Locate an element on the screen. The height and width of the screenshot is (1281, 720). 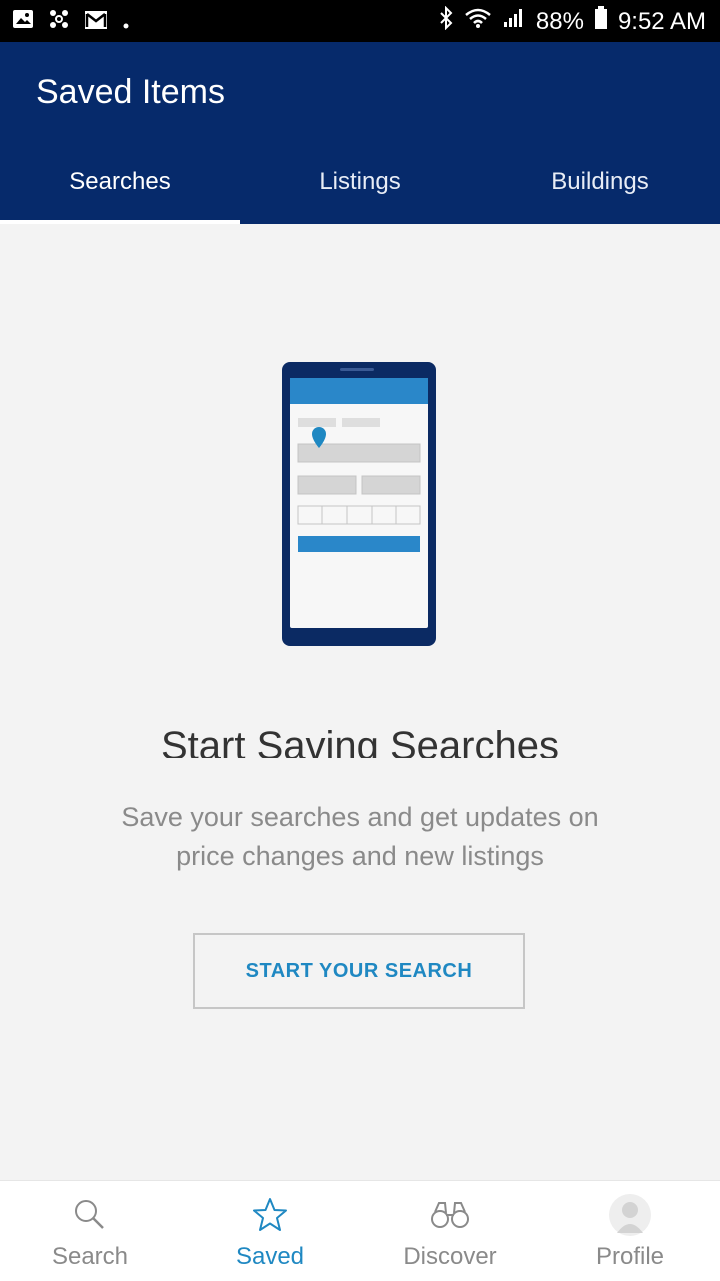
signal-icon is located at coordinates (514, 21).